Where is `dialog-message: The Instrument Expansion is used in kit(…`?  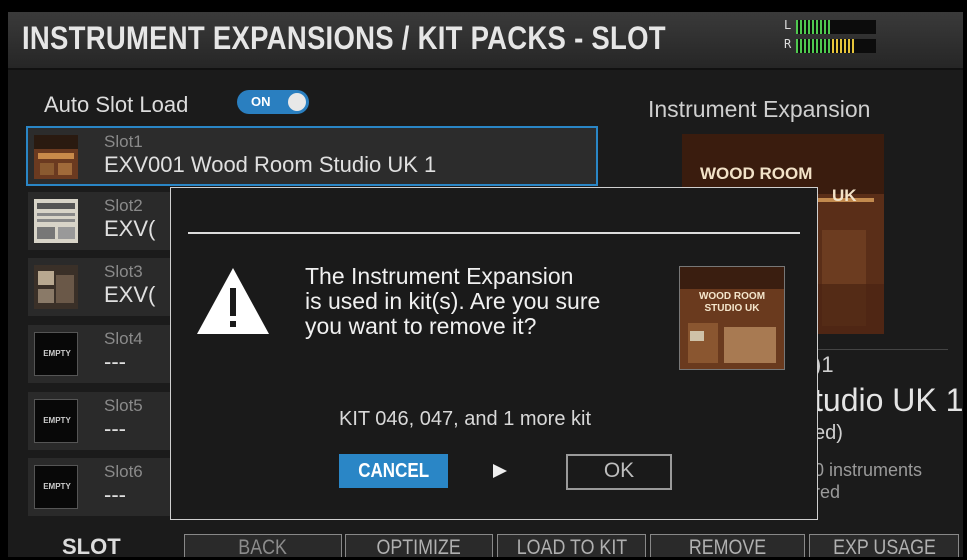
dialog-message: The Instrument Expansion is used in kit(… is located at coordinates (452, 301).